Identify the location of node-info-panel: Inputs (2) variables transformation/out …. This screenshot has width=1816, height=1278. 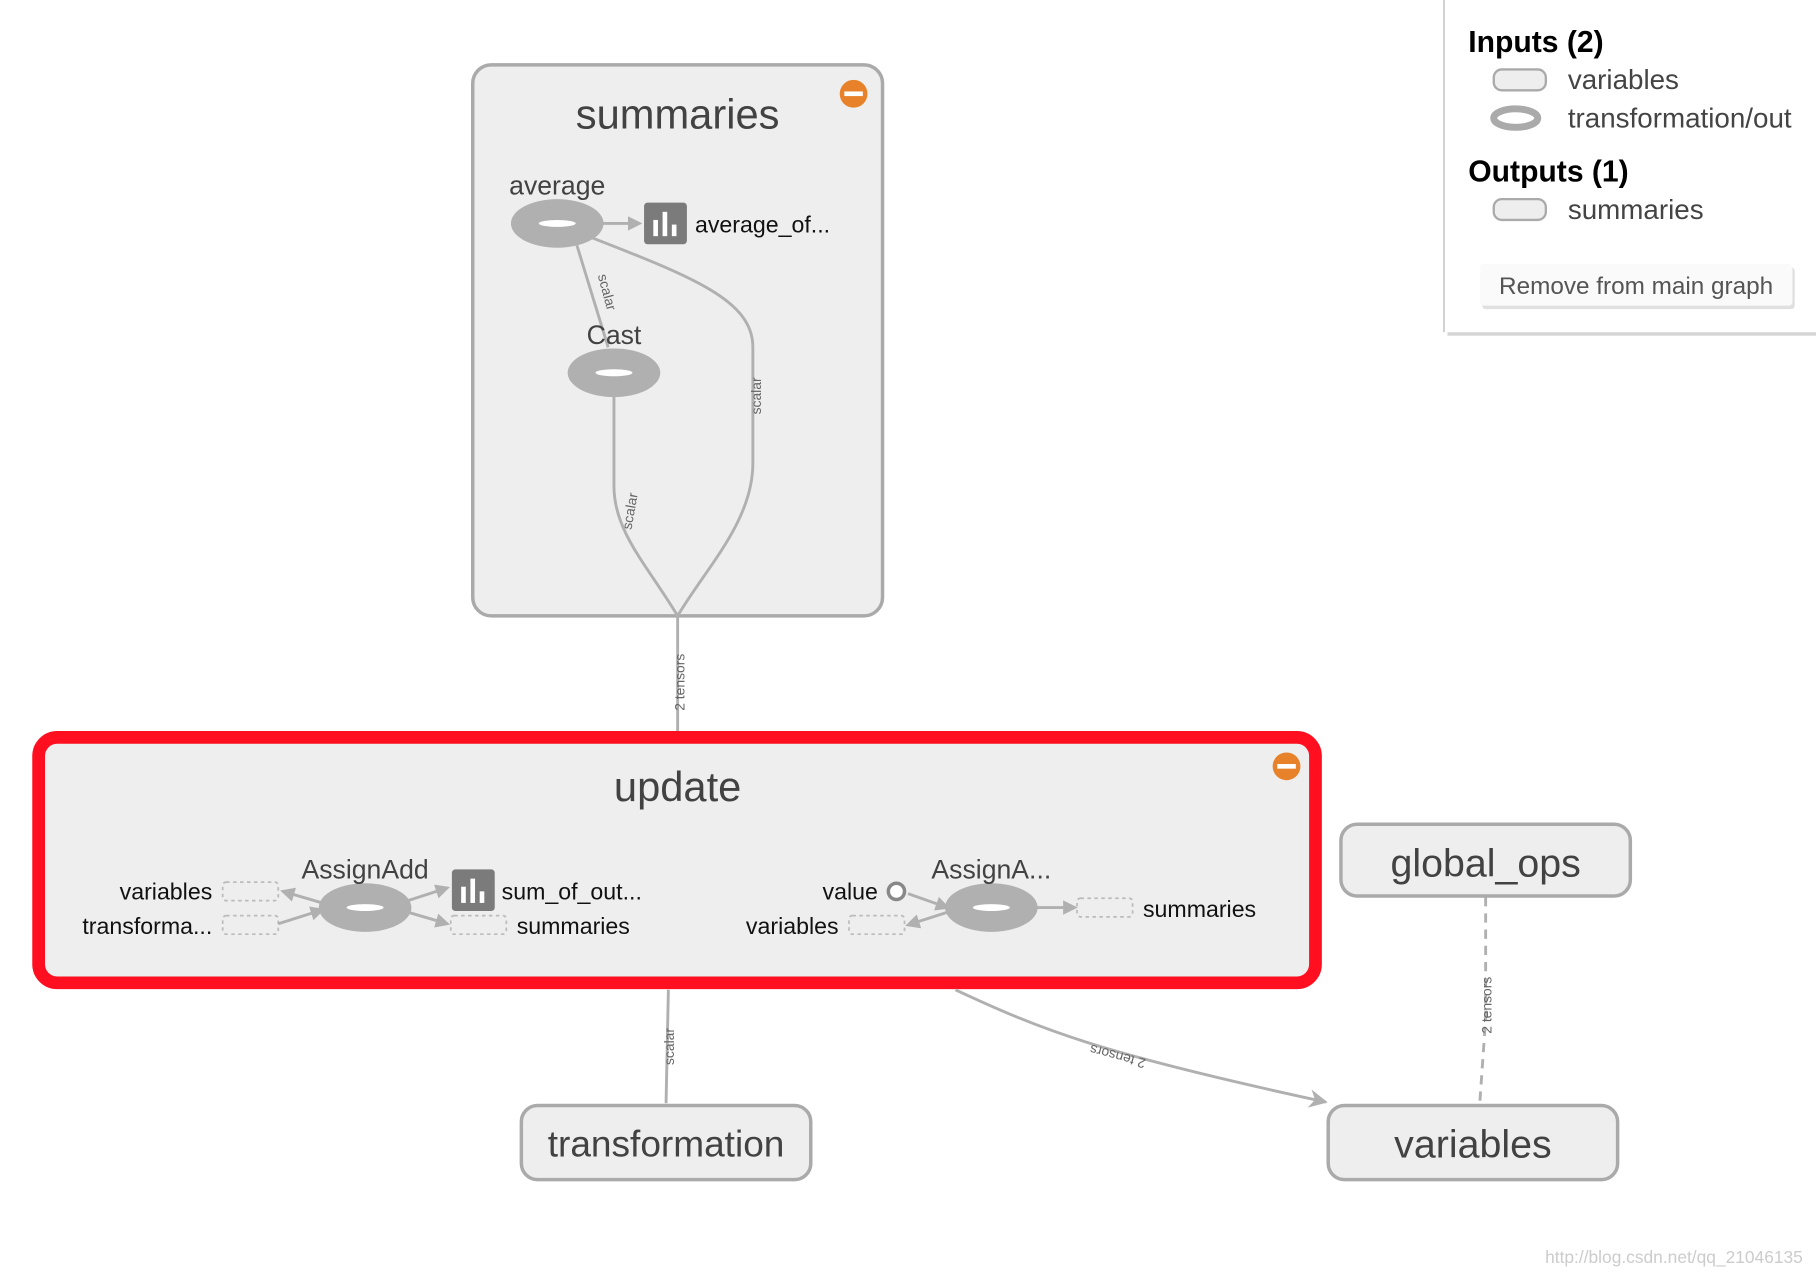
(1629, 168).